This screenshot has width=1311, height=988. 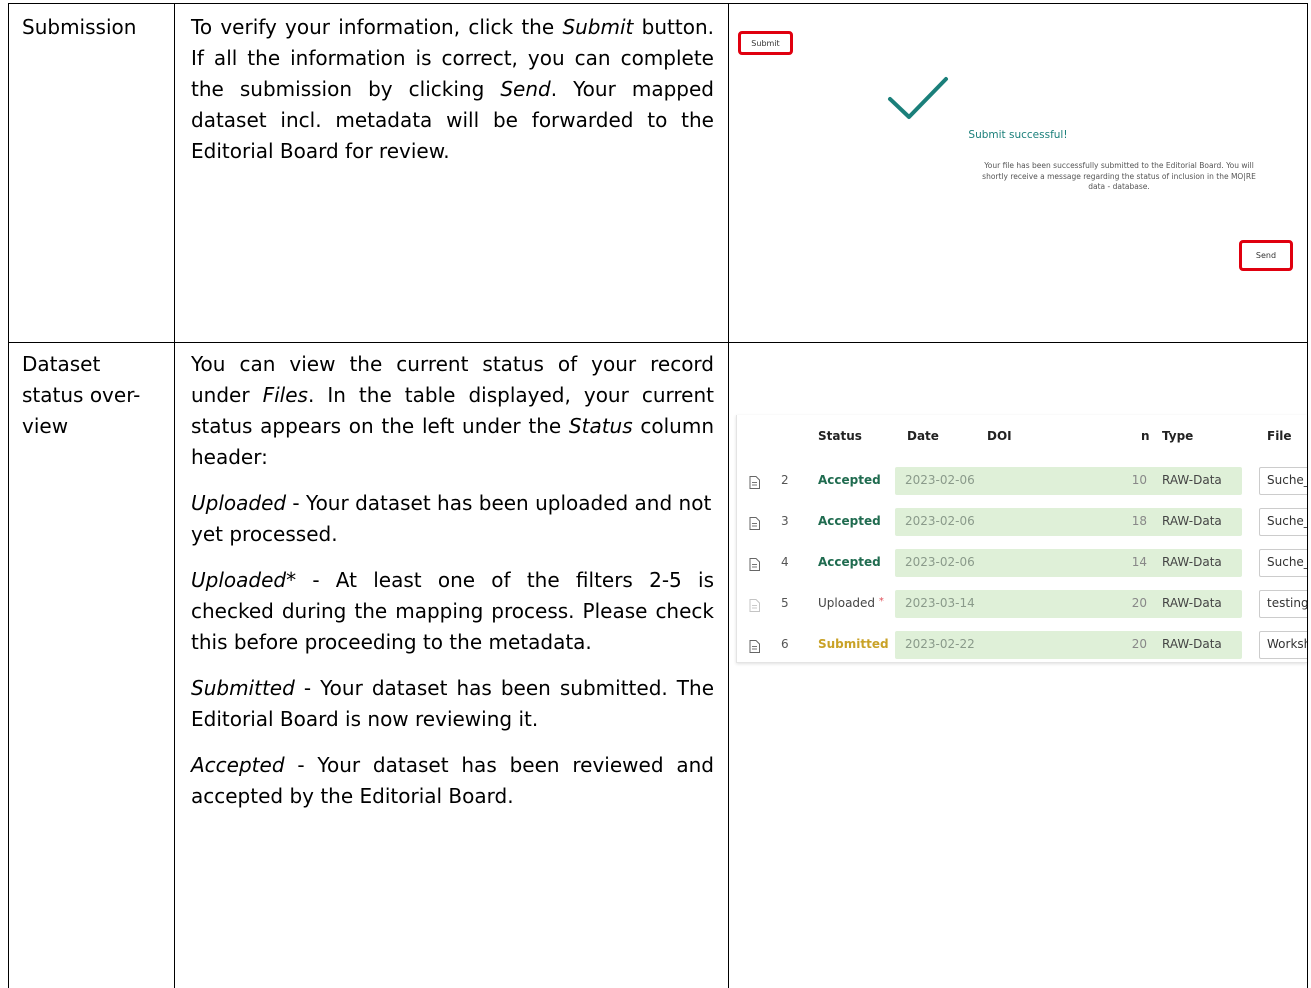 What do you see at coordinates (785, 603) in the screenshot?
I see `row-index: 5` at bounding box center [785, 603].